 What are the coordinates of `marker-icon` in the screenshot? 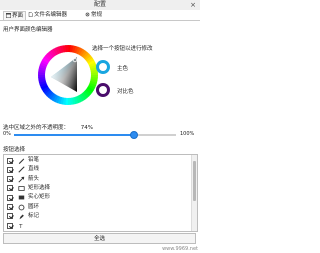 It's located at (21, 217).